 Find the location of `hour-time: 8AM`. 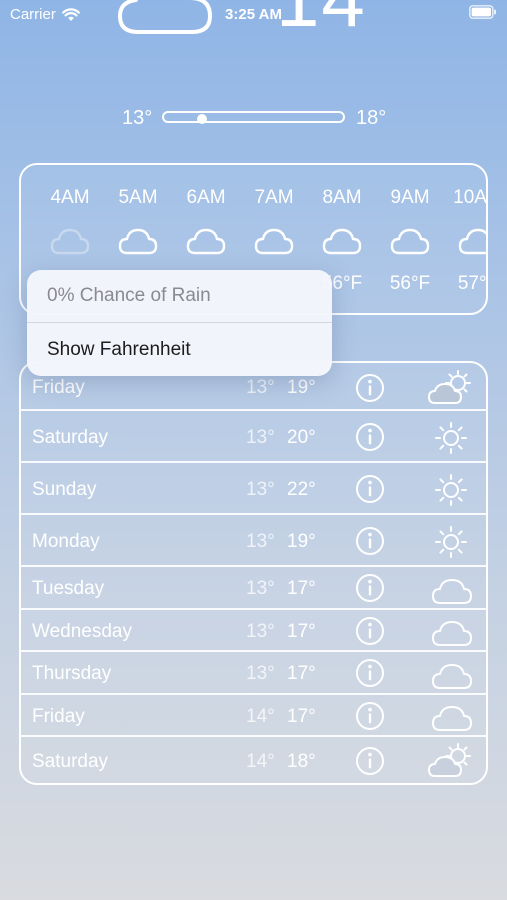

hour-time: 8AM is located at coordinates (342, 197).